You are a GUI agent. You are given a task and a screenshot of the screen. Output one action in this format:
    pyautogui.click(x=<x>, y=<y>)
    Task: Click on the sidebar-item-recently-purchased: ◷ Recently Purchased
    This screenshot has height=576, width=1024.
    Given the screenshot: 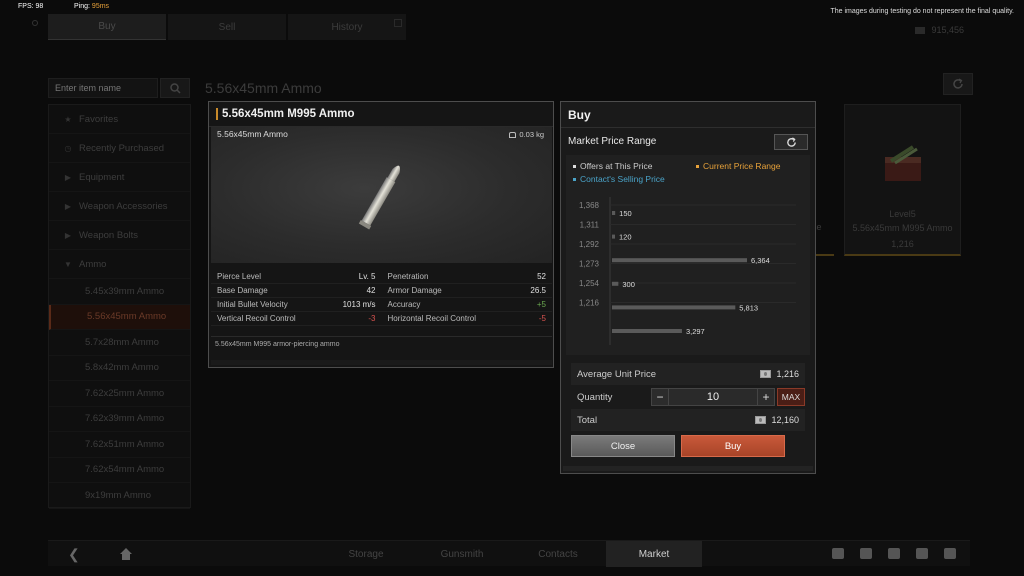 What is the action you would take?
    pyautogui.click(x=119, y=148)
    